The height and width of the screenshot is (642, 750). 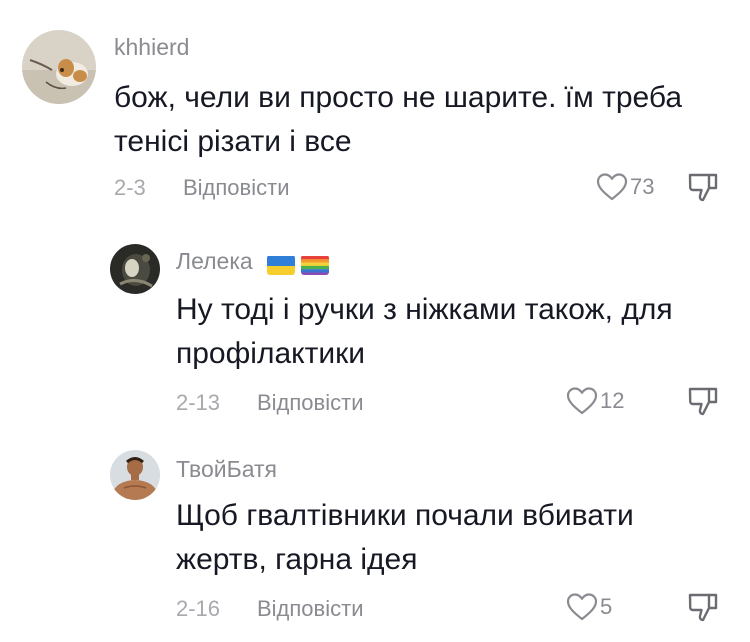 I want to click on username: Лелека, so click(x=255, y=262).